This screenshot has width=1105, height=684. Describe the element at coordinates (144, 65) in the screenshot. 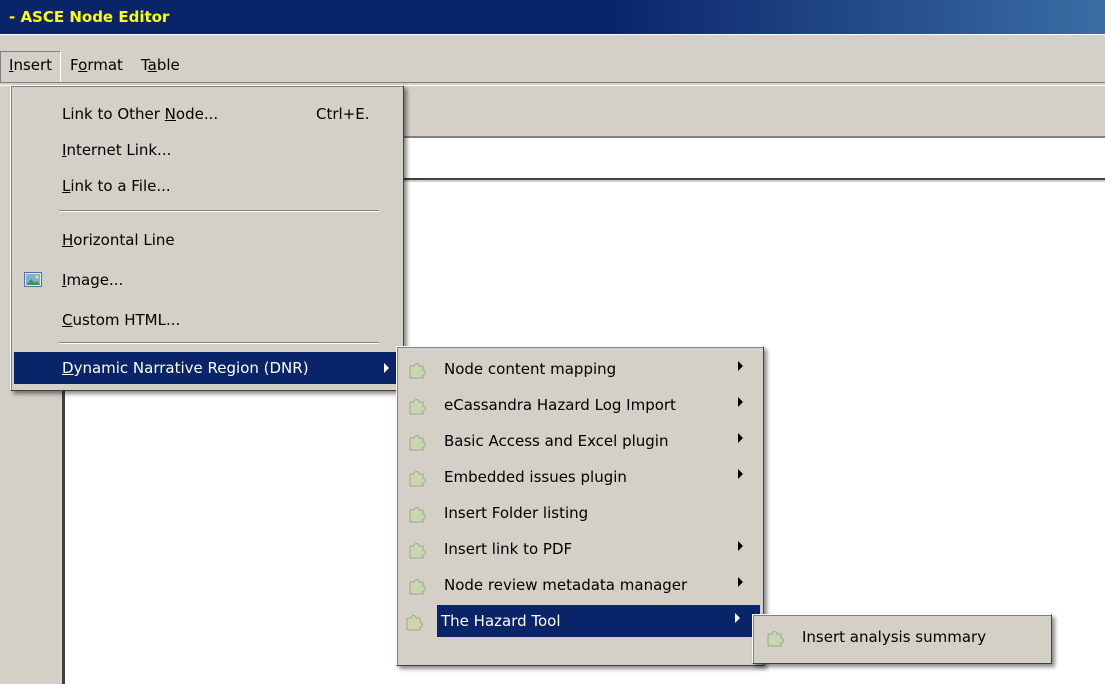

I see `menu-table-label-pre: T` at that location.